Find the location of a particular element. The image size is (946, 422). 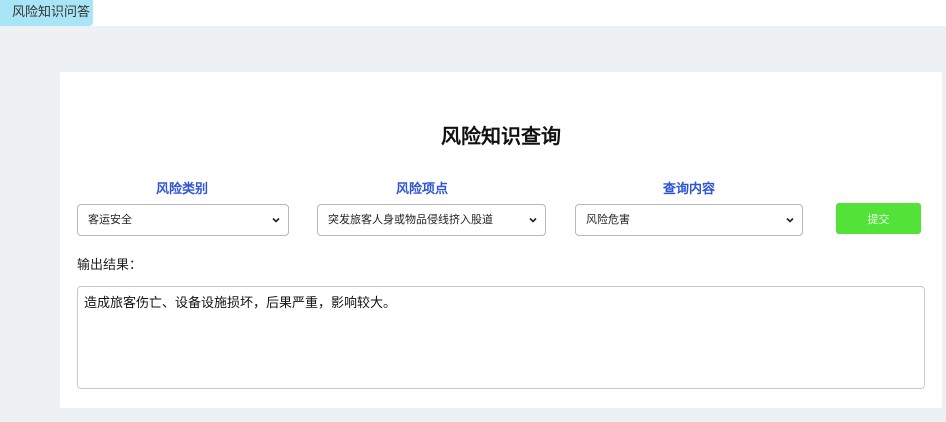

query-label: 查询内容 is located at coordinates (688, 189).